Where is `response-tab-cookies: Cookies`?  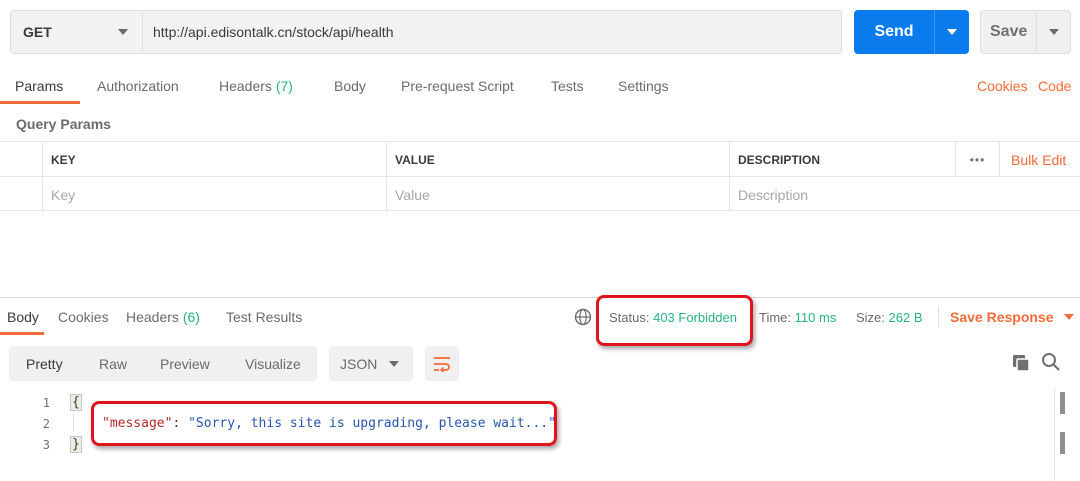 response-tab-cookies: Cookies is located at coordinates (83, 317).